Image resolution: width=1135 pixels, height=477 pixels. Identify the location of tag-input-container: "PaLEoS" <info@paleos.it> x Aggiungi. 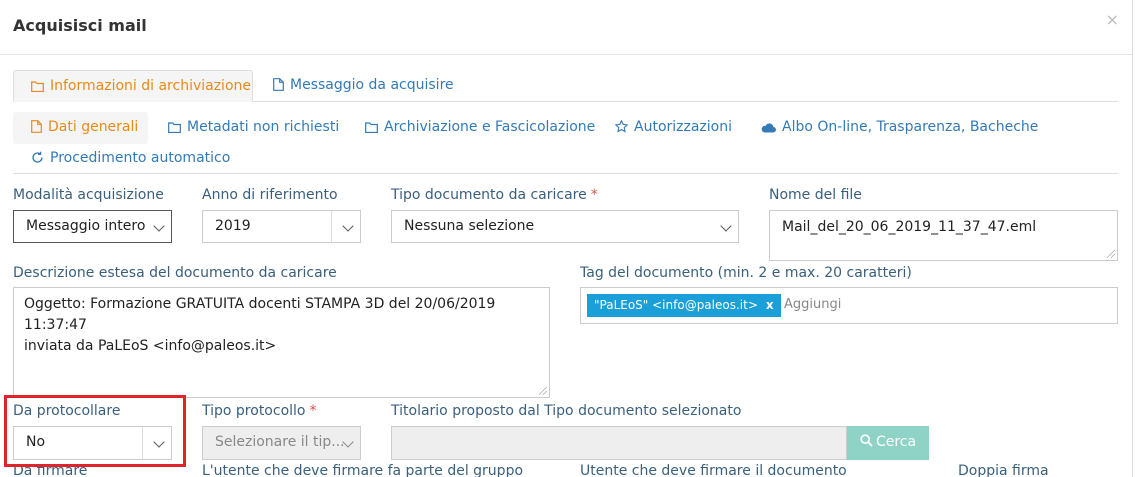
(849, 305).